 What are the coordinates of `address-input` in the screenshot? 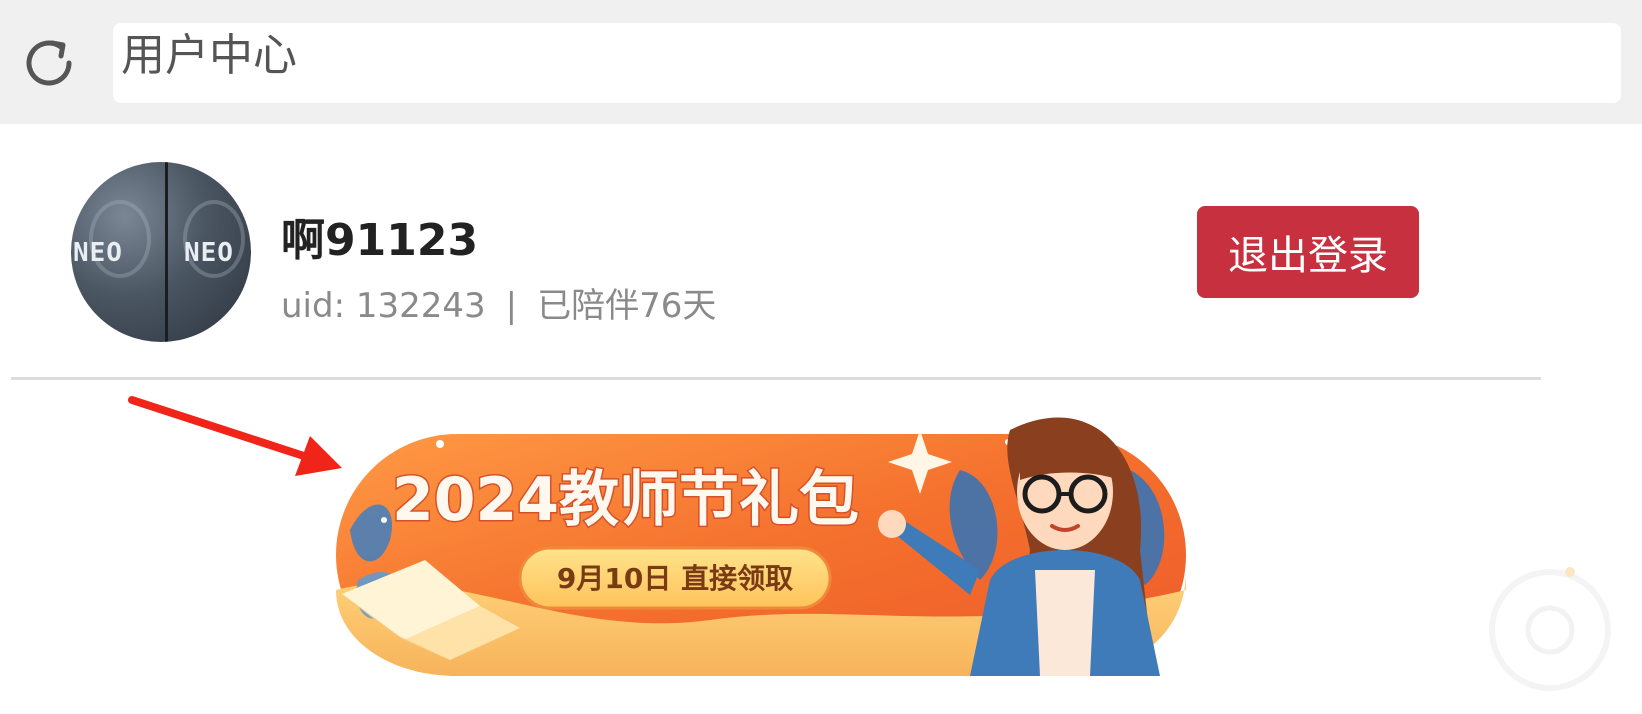 It's located at (867, 63).